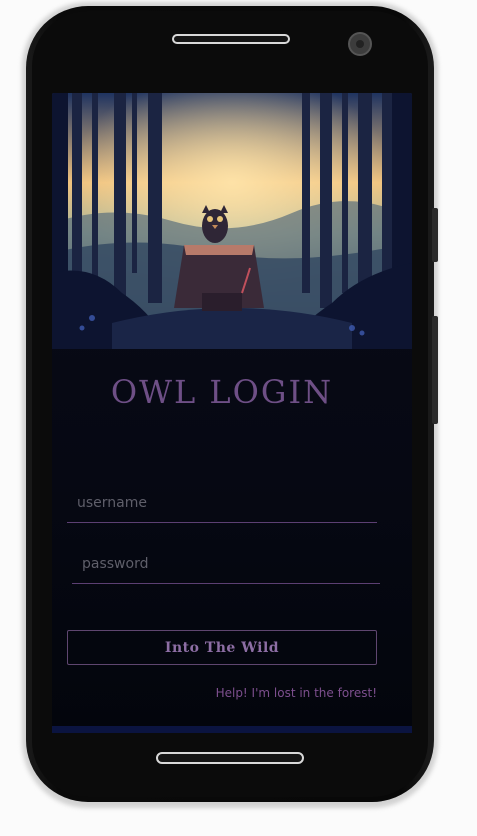 The image size is (477, 836). I want to click on power-button, so click(435, 370).